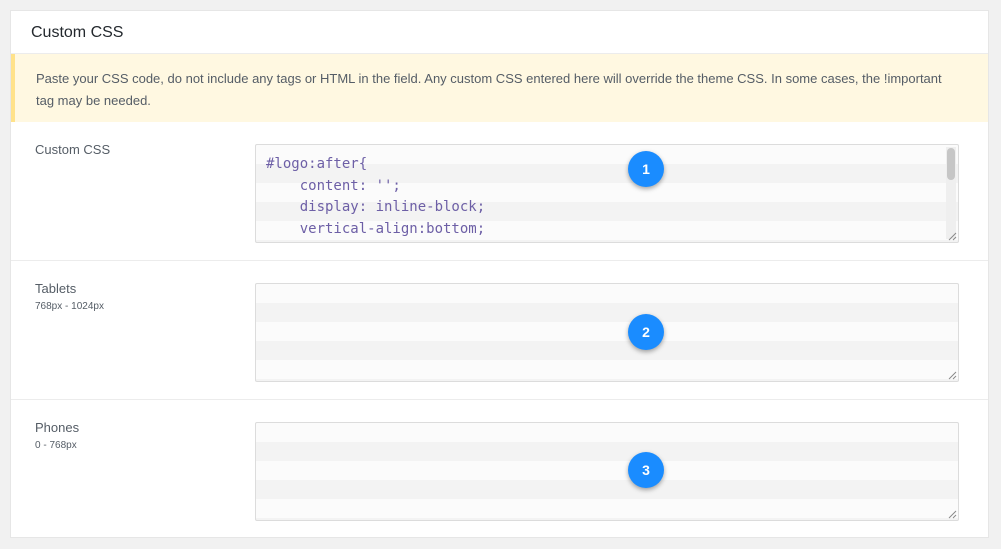 The height and width of the screenshot is (549, 1001). Describe the element at coordinates (607, 288) in the screenshot. I see `tablets-css-code` at that location.